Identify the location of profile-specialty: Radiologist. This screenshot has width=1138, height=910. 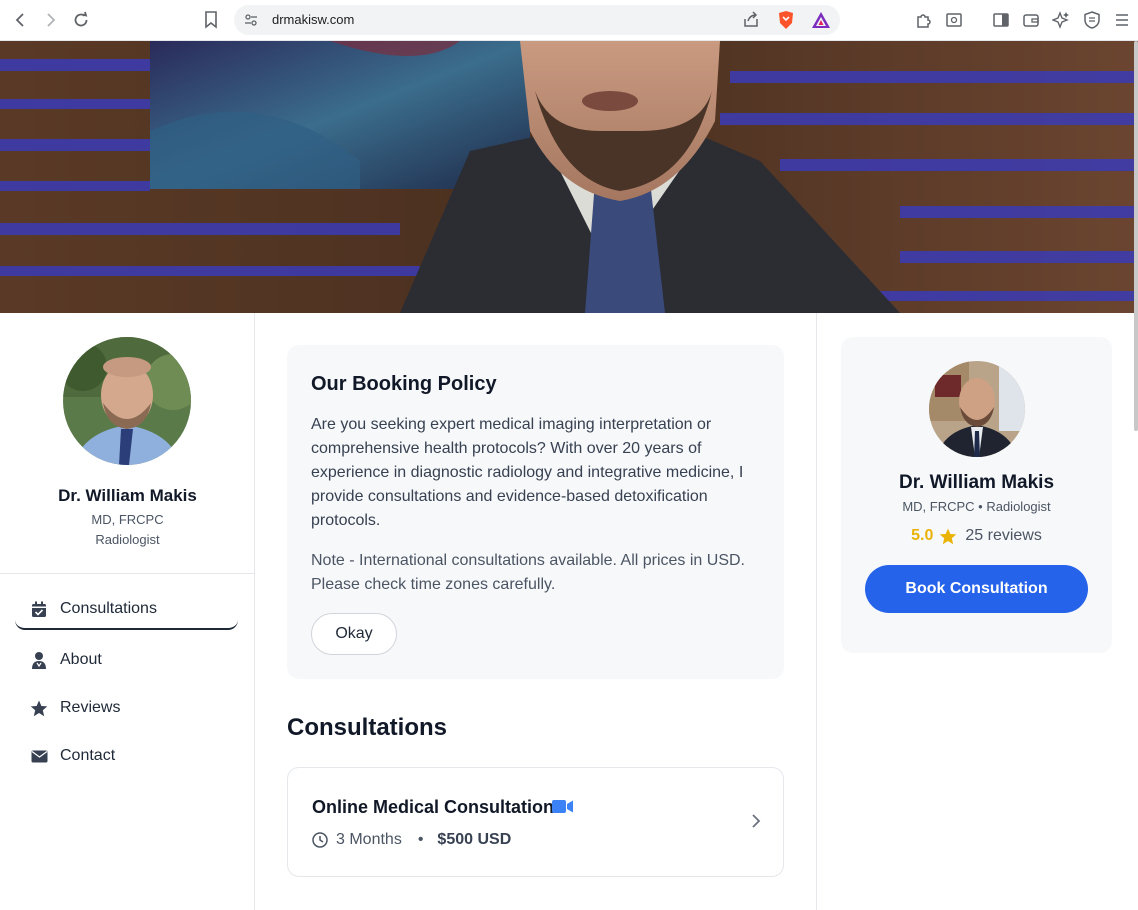
(127, 539).